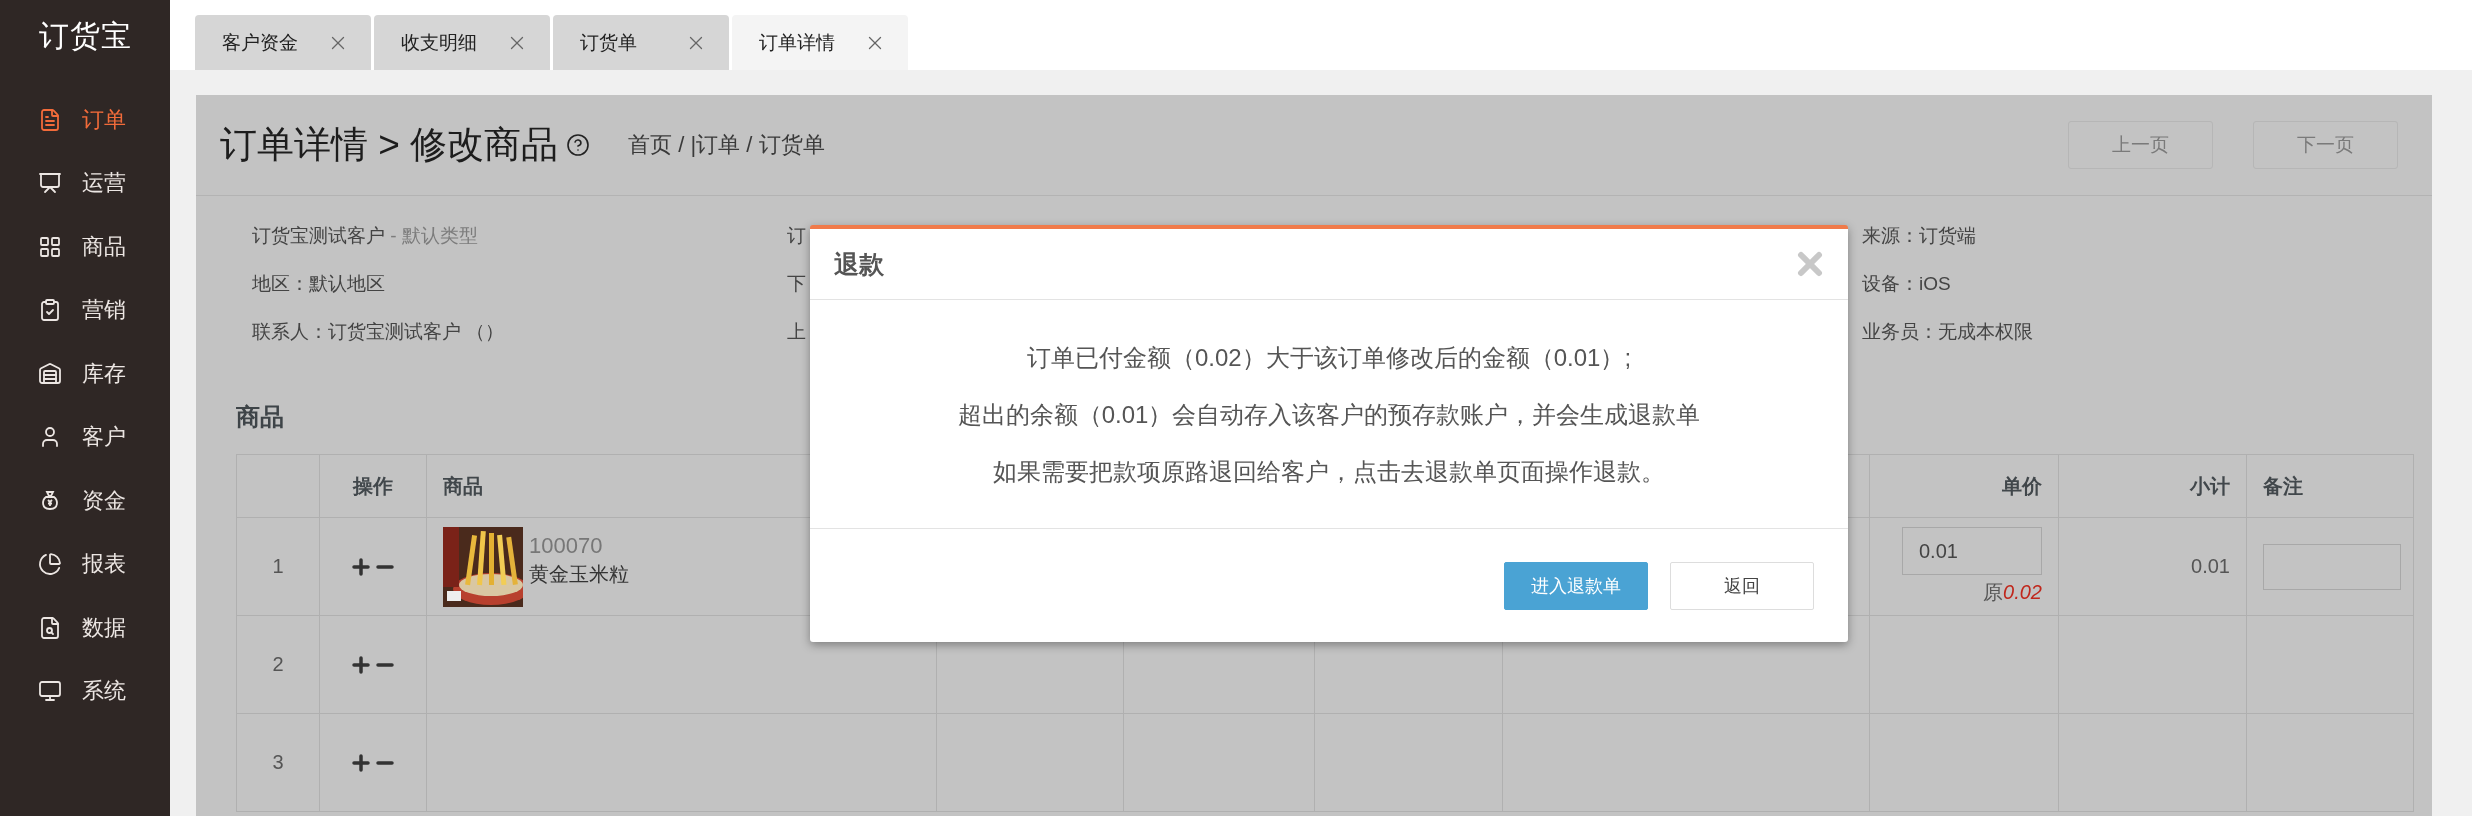 The height and width of the screenshot is (816, 2472). I want to click on page-title: 订单详情 > 修改商品, so click(389, 145).